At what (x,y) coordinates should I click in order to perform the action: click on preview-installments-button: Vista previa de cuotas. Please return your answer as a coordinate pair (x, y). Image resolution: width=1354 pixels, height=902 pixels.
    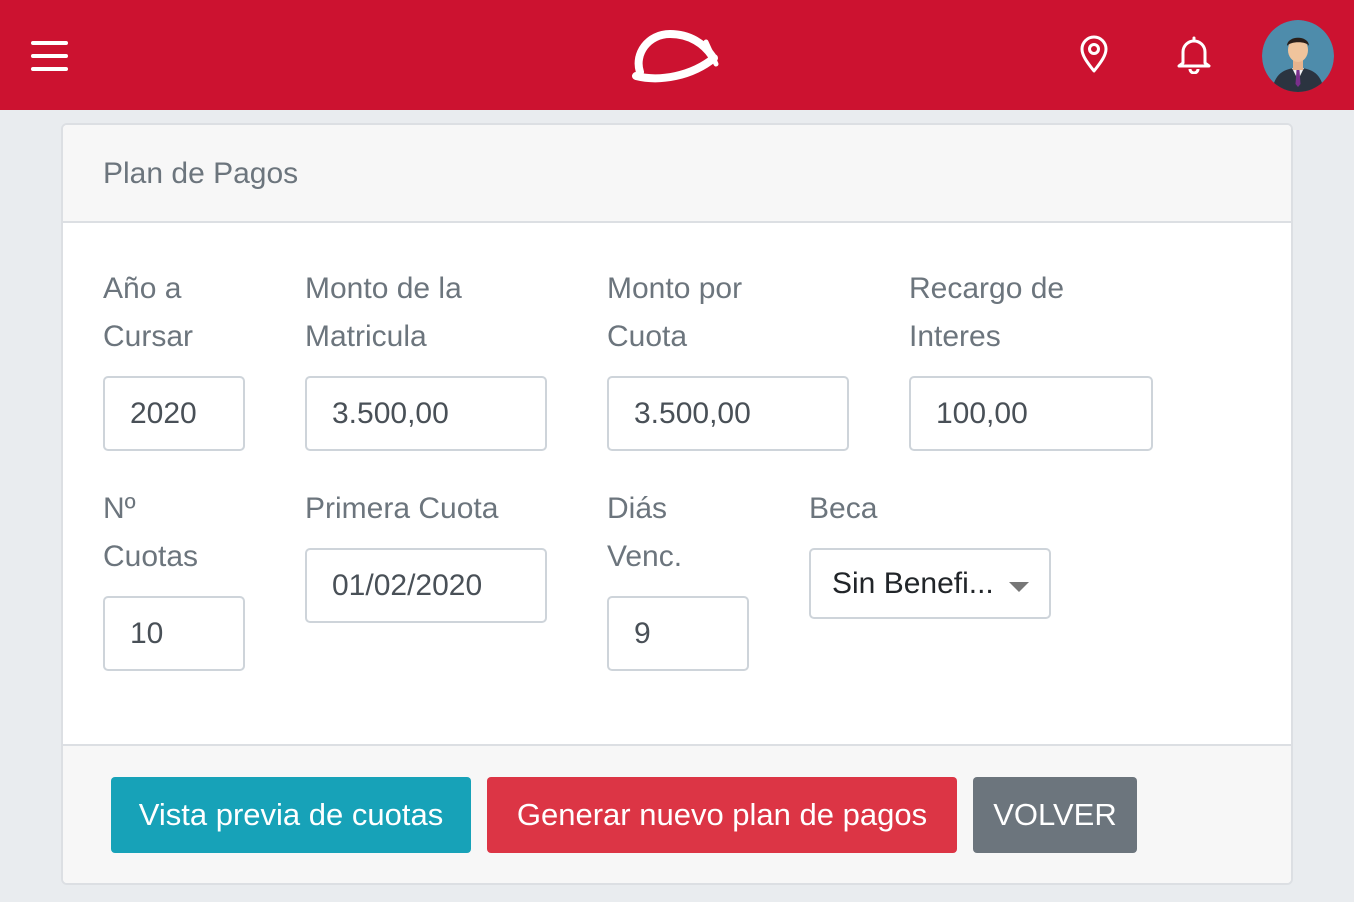
    Looking at the image, I should click on (291, 815).